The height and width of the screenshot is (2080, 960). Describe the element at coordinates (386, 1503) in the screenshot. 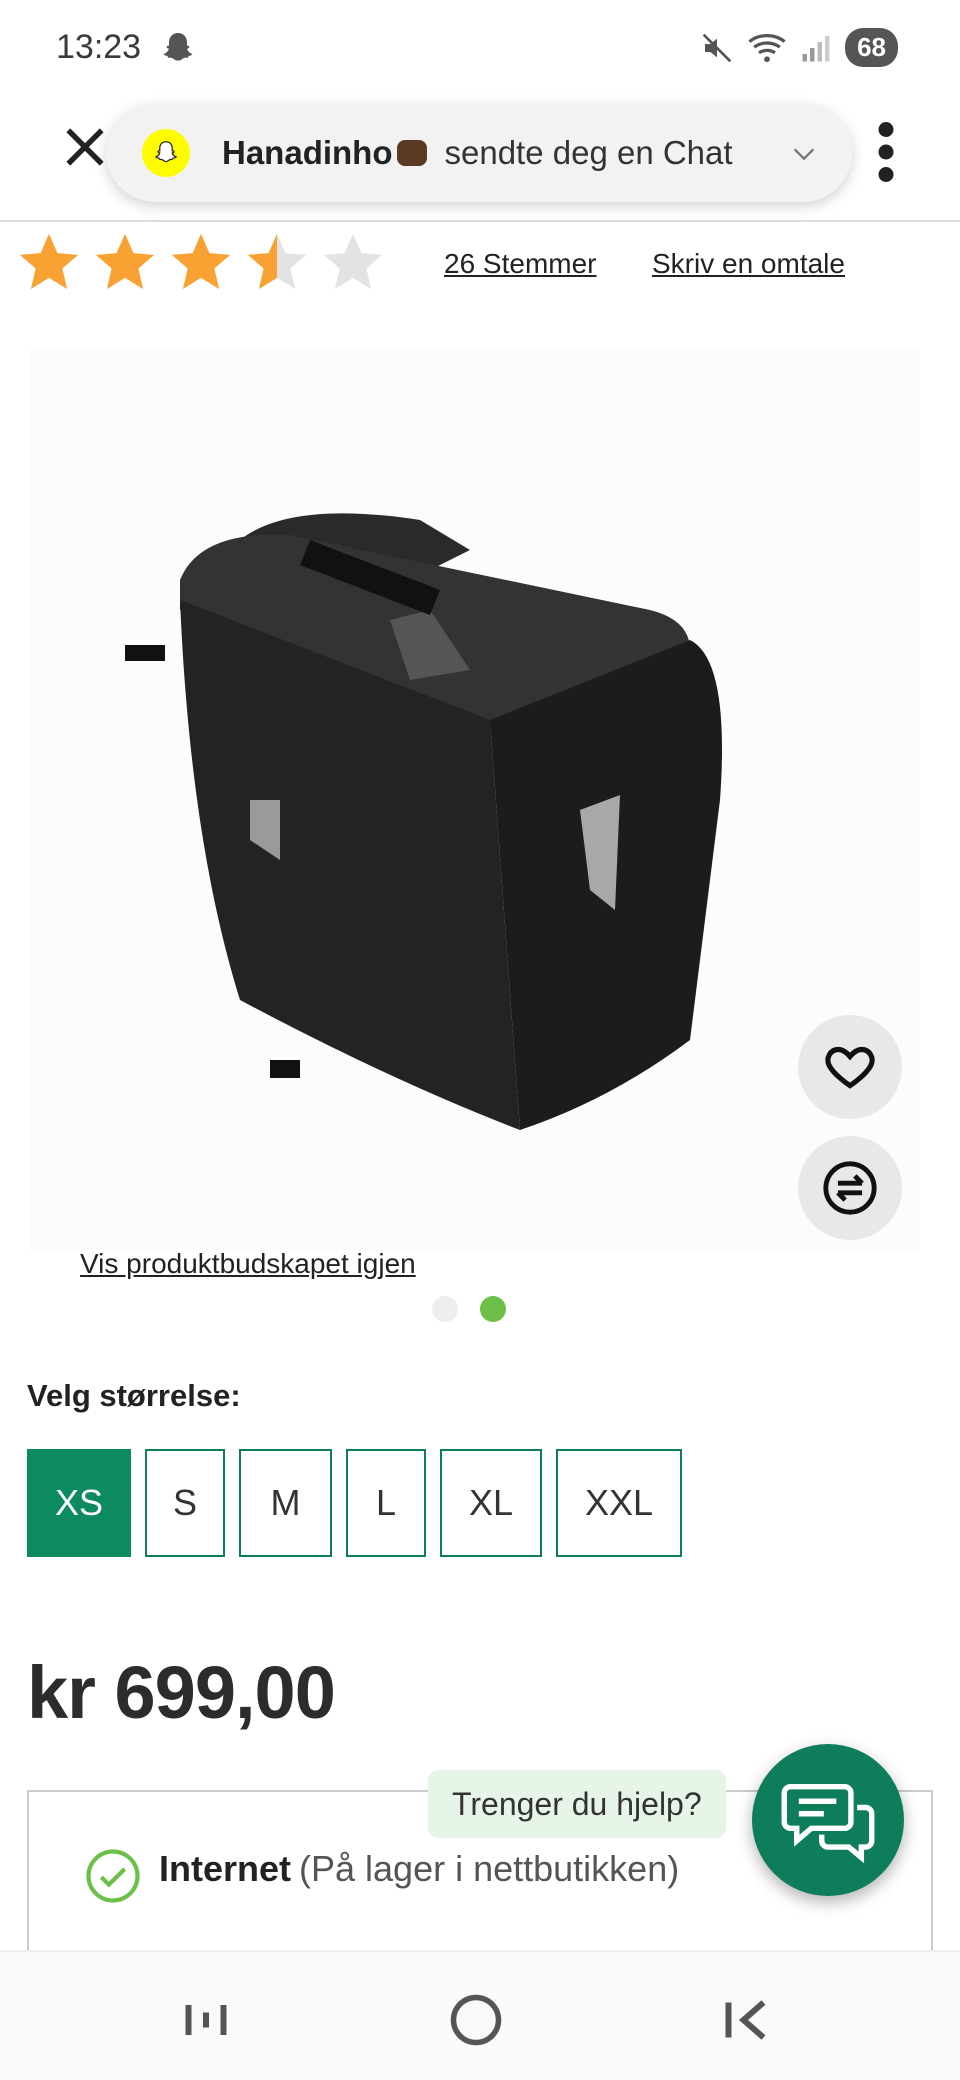

I see `size-option-l: L` at that location.